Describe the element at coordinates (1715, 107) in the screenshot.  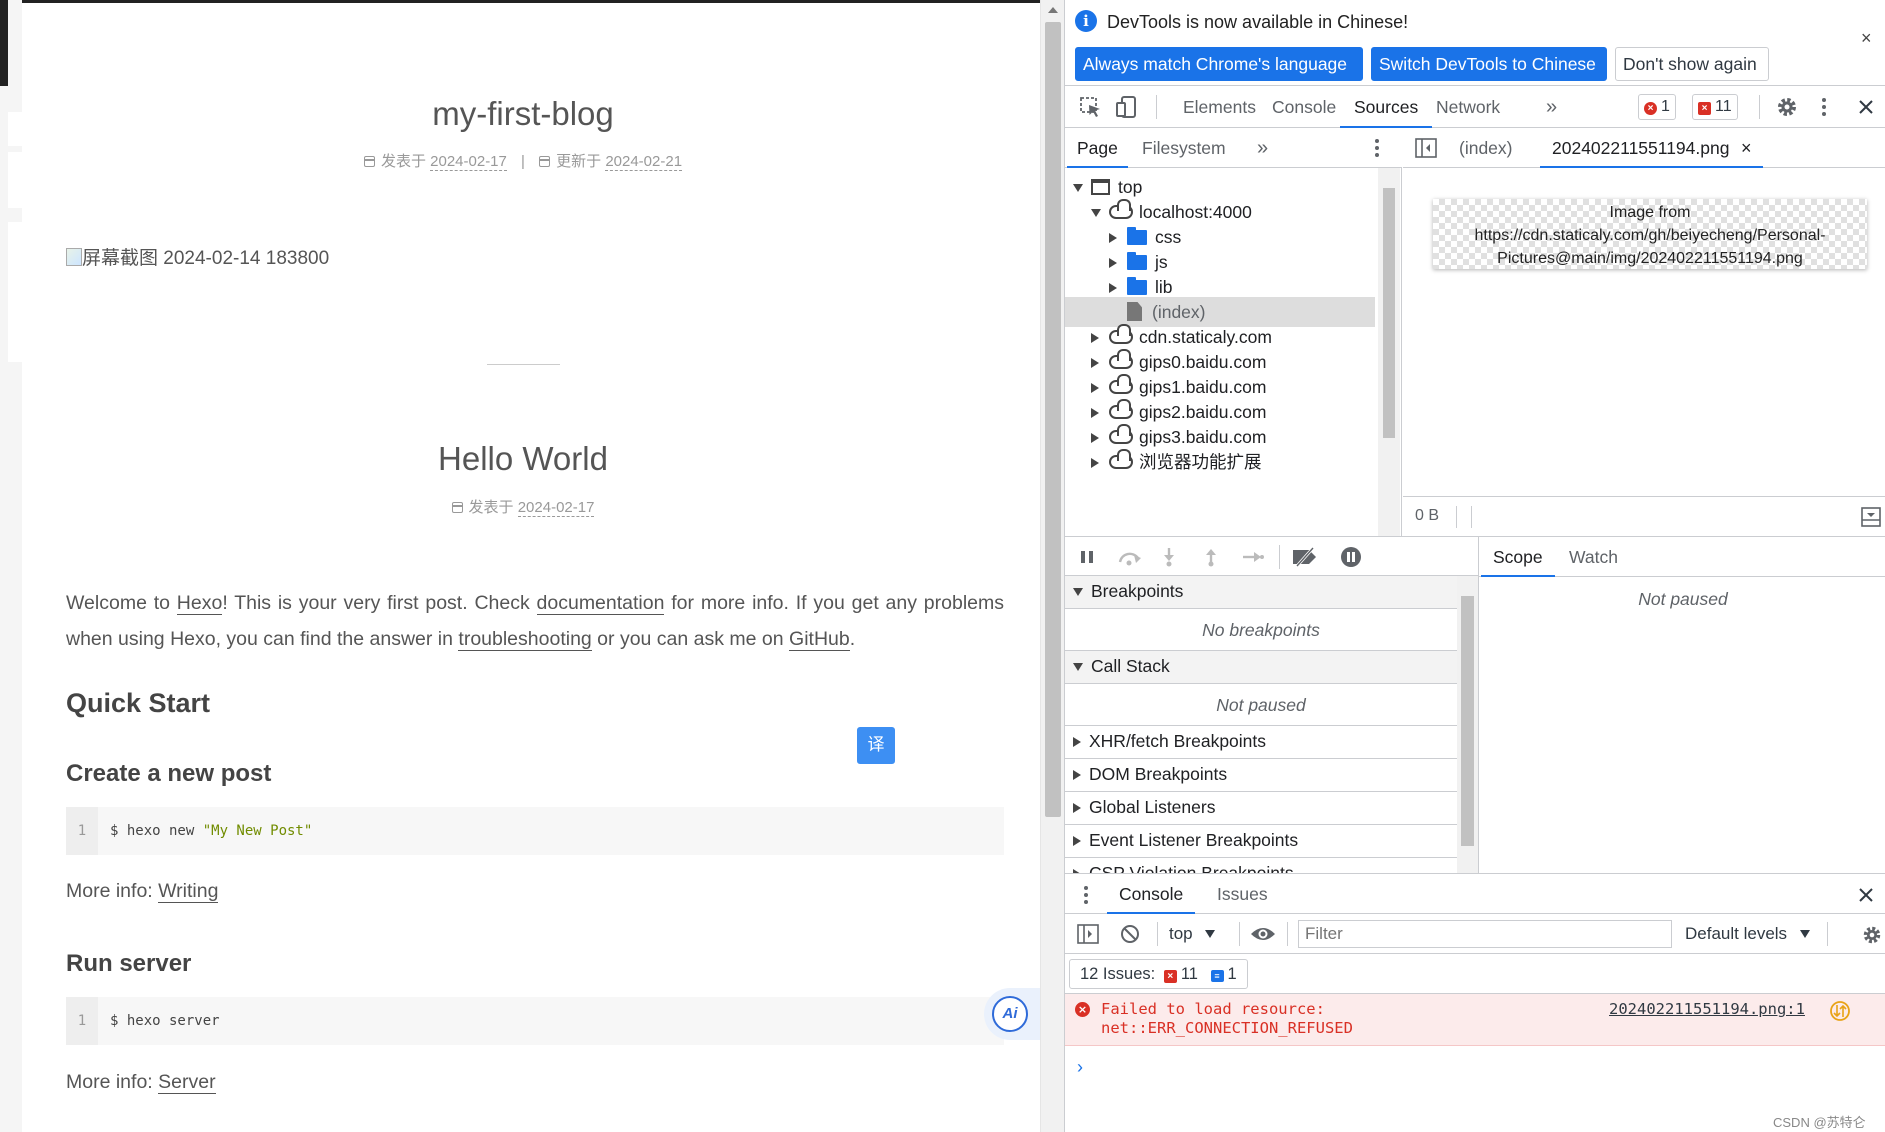
I see `issue-count-badge: × 11` at that location.